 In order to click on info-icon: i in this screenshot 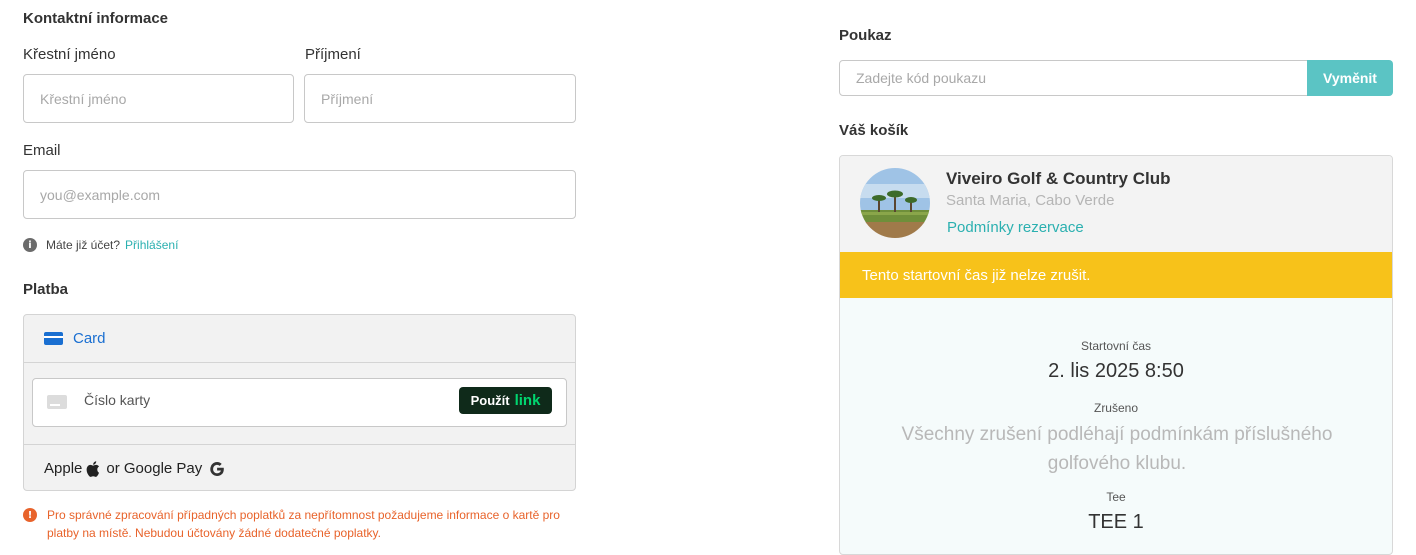, I will do `click(30, 245)`.